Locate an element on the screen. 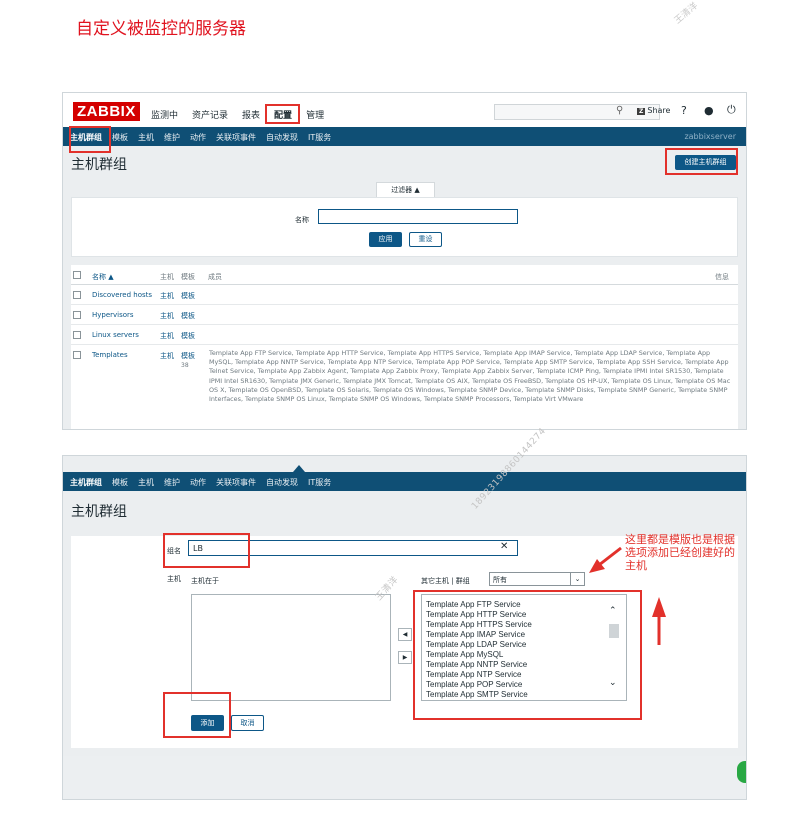 The image size is (789, 838). column-name: 名称 ▲ is located at coordinates (103, 277).